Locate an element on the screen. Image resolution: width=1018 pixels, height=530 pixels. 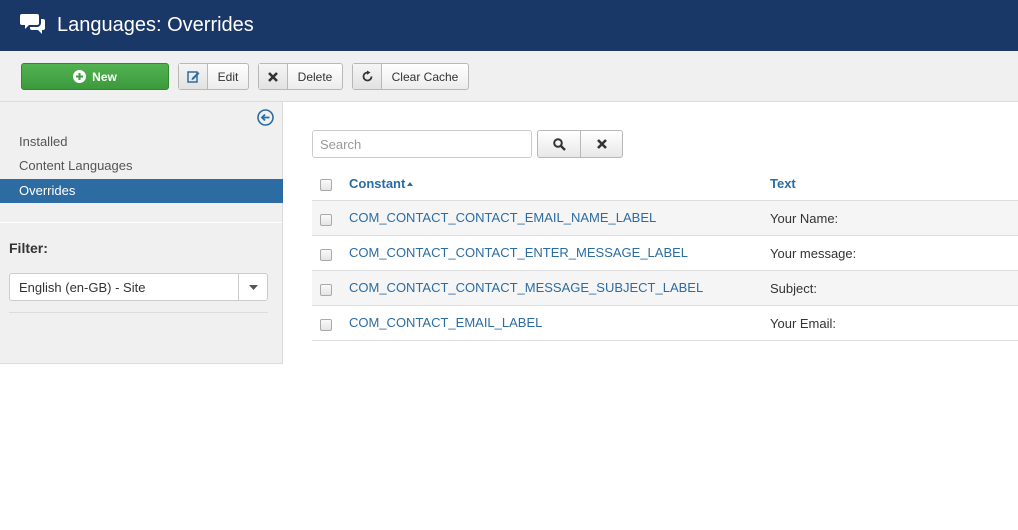
language-filter-select: English (en-GB) - Site is located at coordinates (138, 287).